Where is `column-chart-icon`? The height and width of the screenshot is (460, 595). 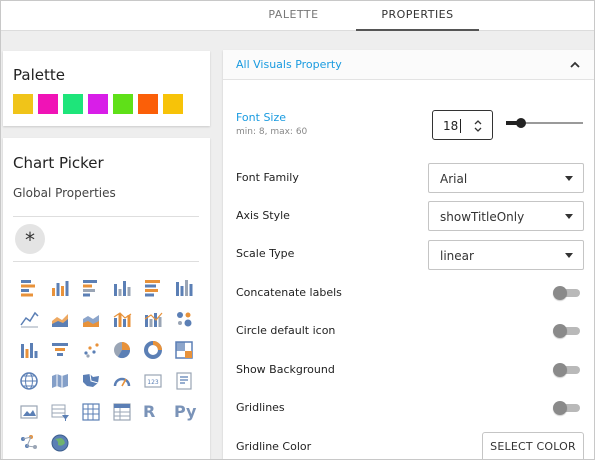 column-chart-icon is located at coordinates (186, 287).